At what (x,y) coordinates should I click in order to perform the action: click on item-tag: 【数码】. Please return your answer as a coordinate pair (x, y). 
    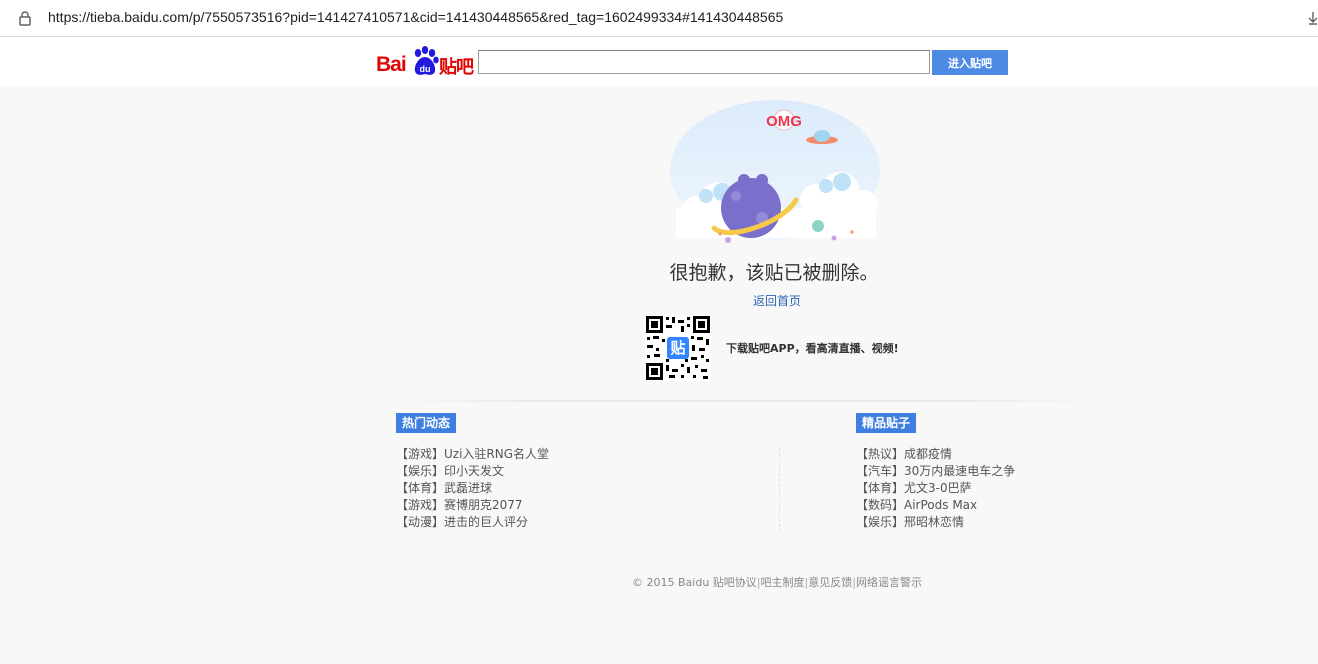
    Looking at the image, I should click on (880, 505).